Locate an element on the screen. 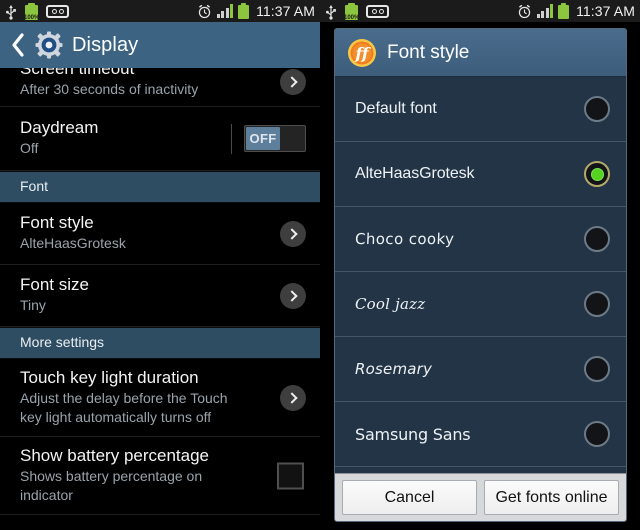 Image resolution: width=640 pixels, height=530 pixels. font-option-row: Rosemary is located at coordinates (480, 369).